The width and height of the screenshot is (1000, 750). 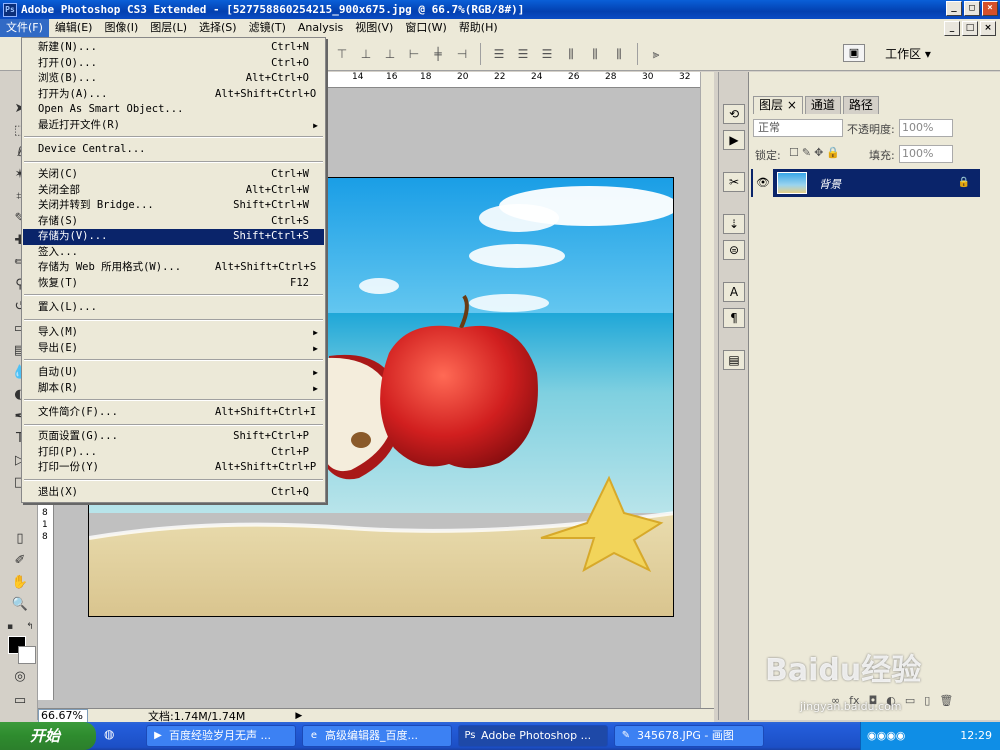 I want to click on ruler-tick: 22, so click(x=500, y=77).